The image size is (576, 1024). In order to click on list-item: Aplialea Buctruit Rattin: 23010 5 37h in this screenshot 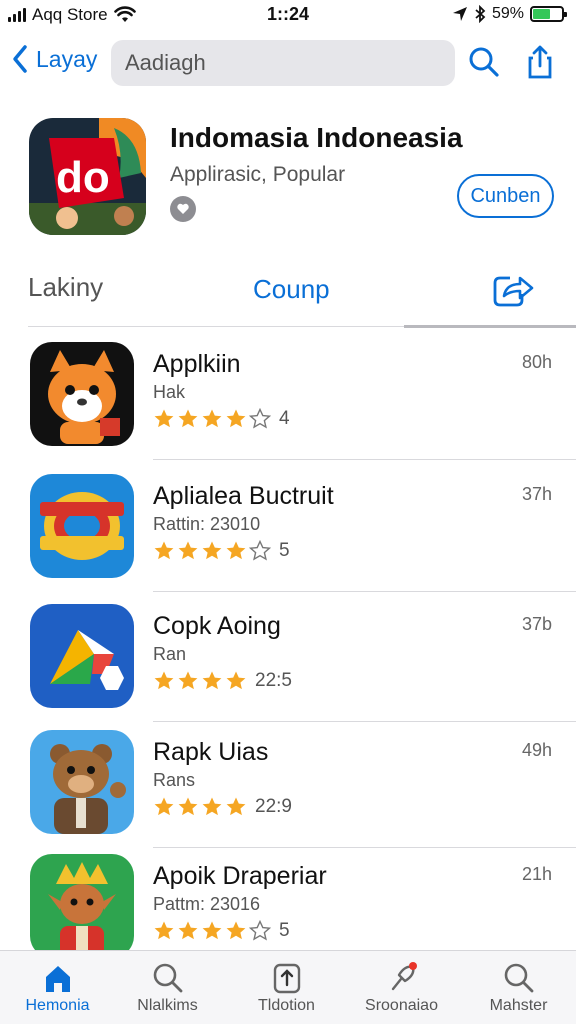, I will do `click(288, 527)`.